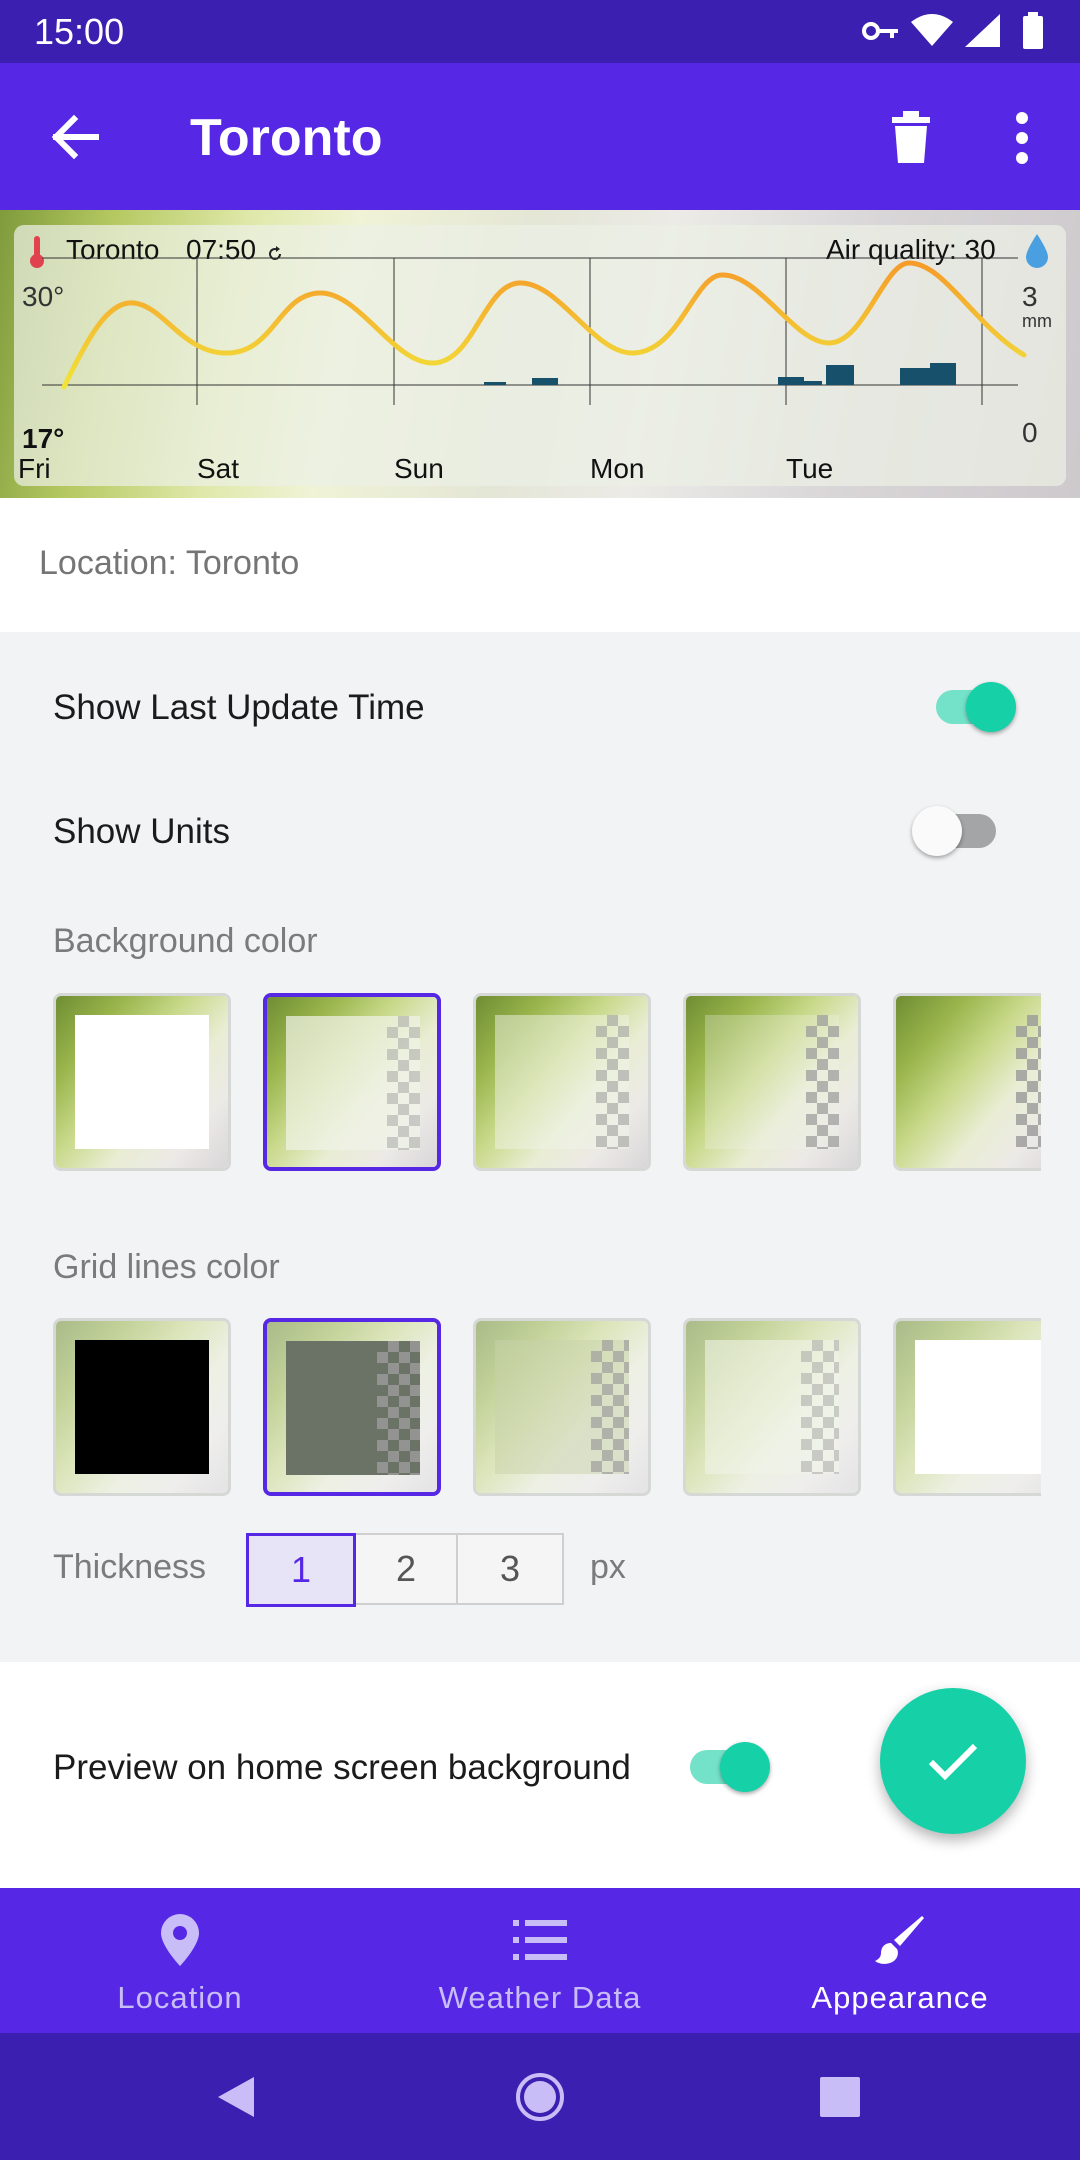 Image resolution: width=1080 pixels, height=2160 pixels. I want to click on show-last-update-row: Show Last Update Time, so click(540, 708).